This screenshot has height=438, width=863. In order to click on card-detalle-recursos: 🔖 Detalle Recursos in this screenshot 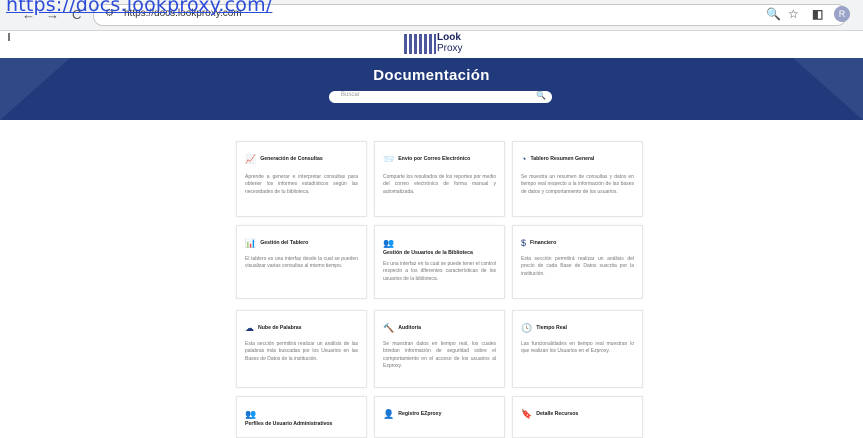, I will do `click(577, 417)`.